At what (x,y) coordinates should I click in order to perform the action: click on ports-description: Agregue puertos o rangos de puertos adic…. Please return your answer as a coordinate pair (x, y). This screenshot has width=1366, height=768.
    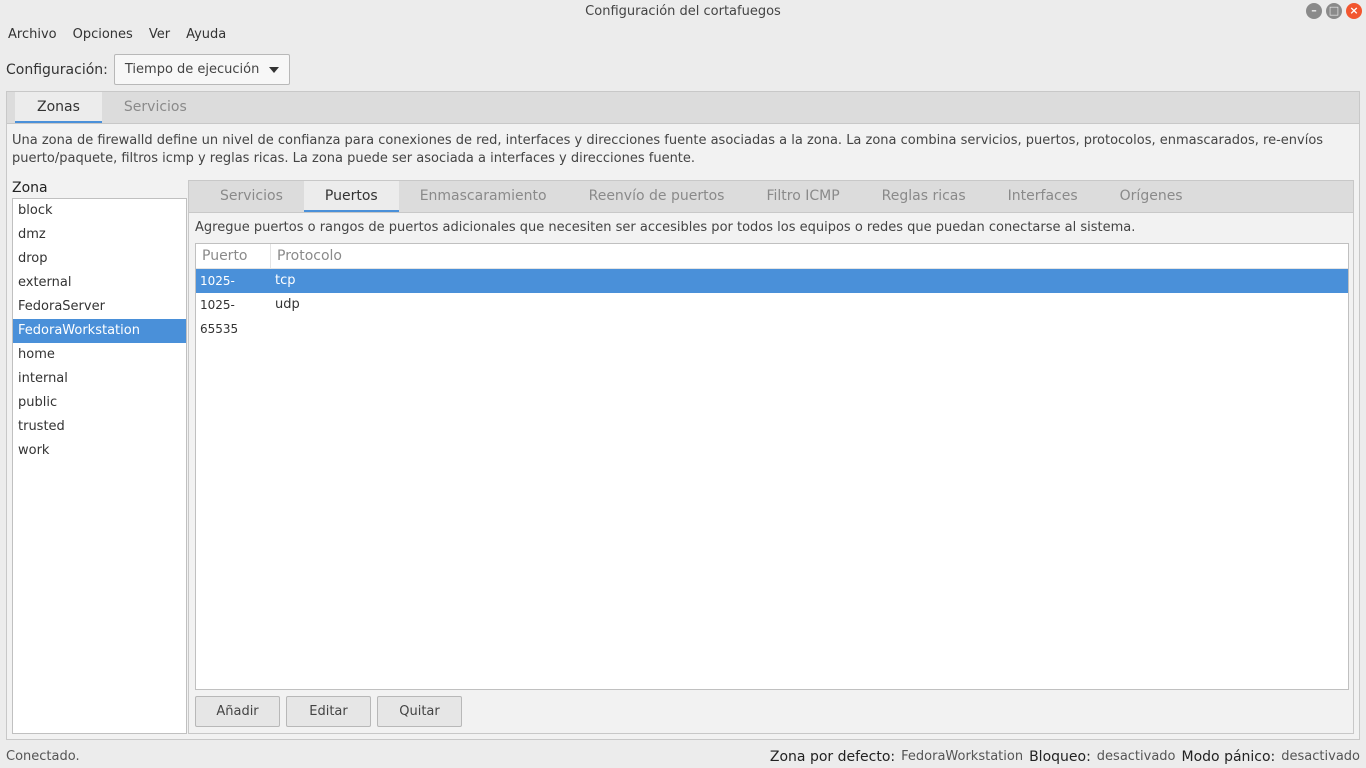
    Looking at the image, I should click on (665, 227).